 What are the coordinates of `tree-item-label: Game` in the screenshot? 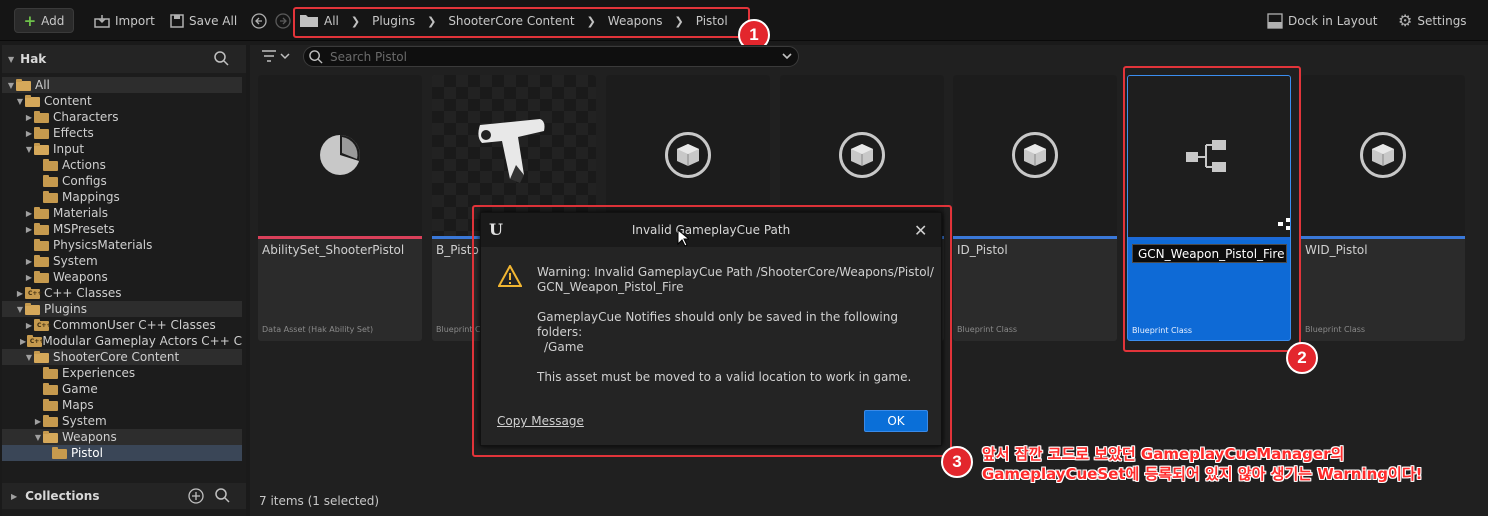 It's located at (80, 389).